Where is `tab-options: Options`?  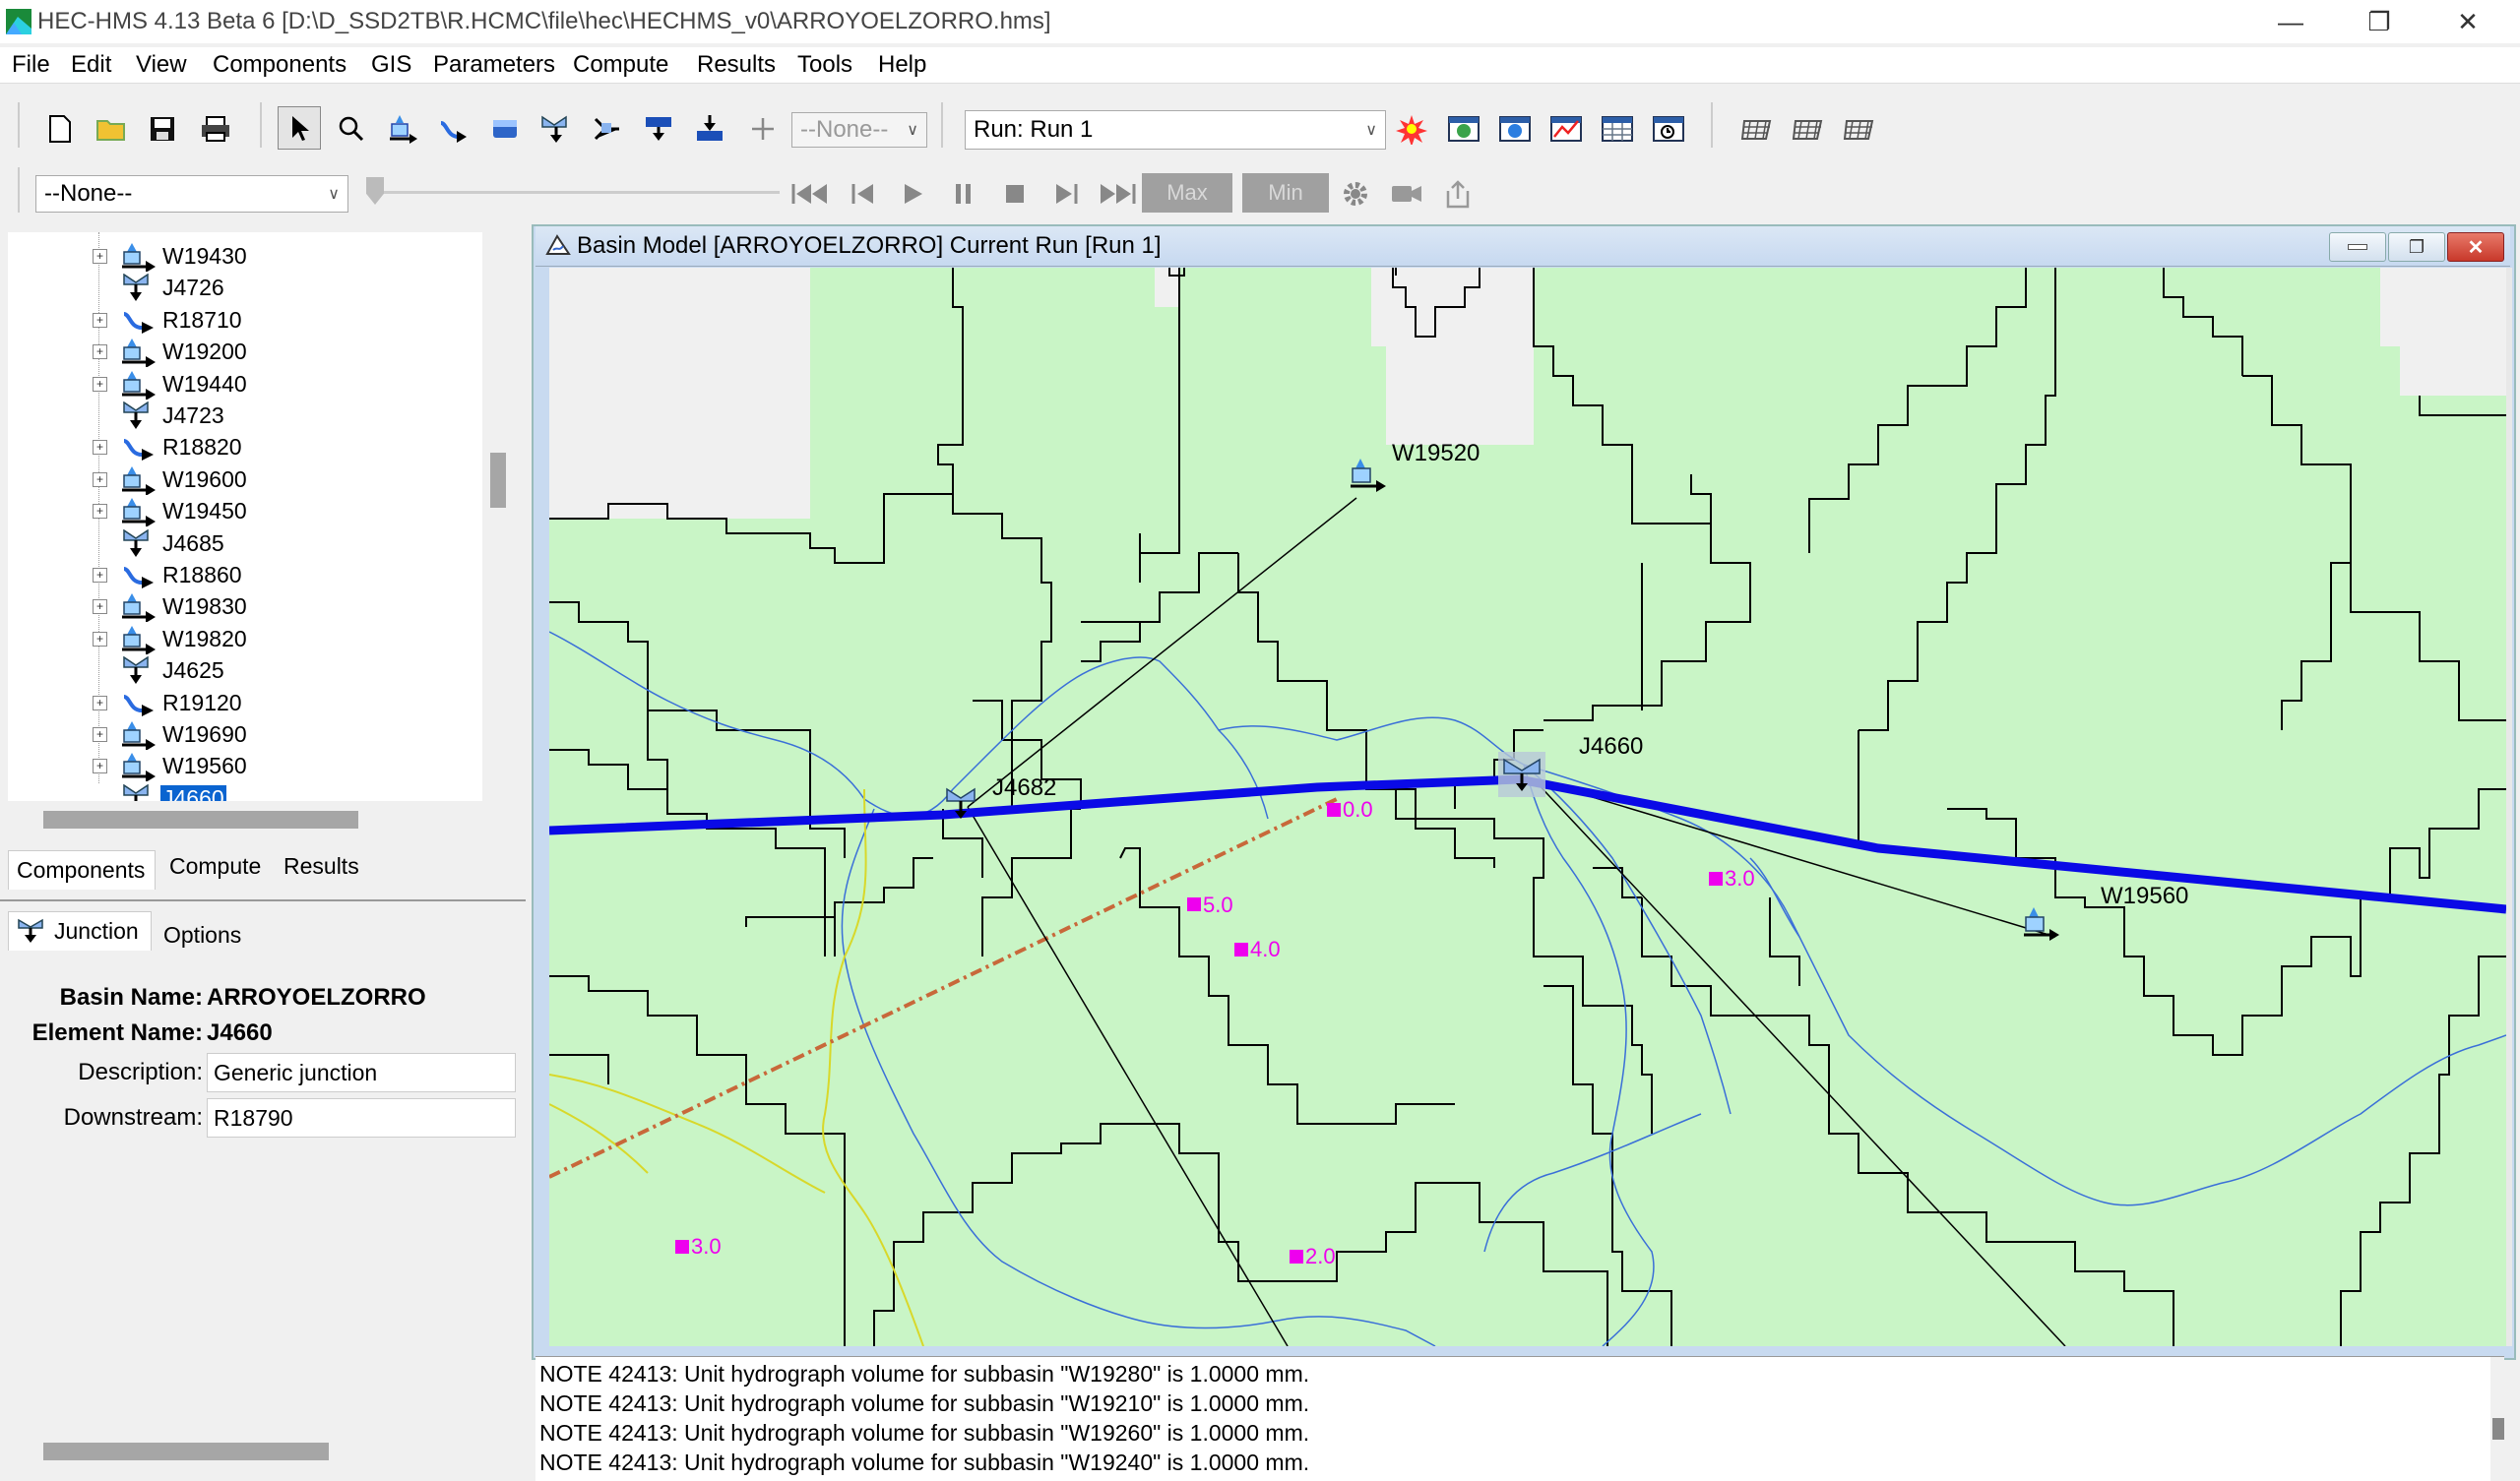 tab-options: Options is located at coordinates (202, 935).